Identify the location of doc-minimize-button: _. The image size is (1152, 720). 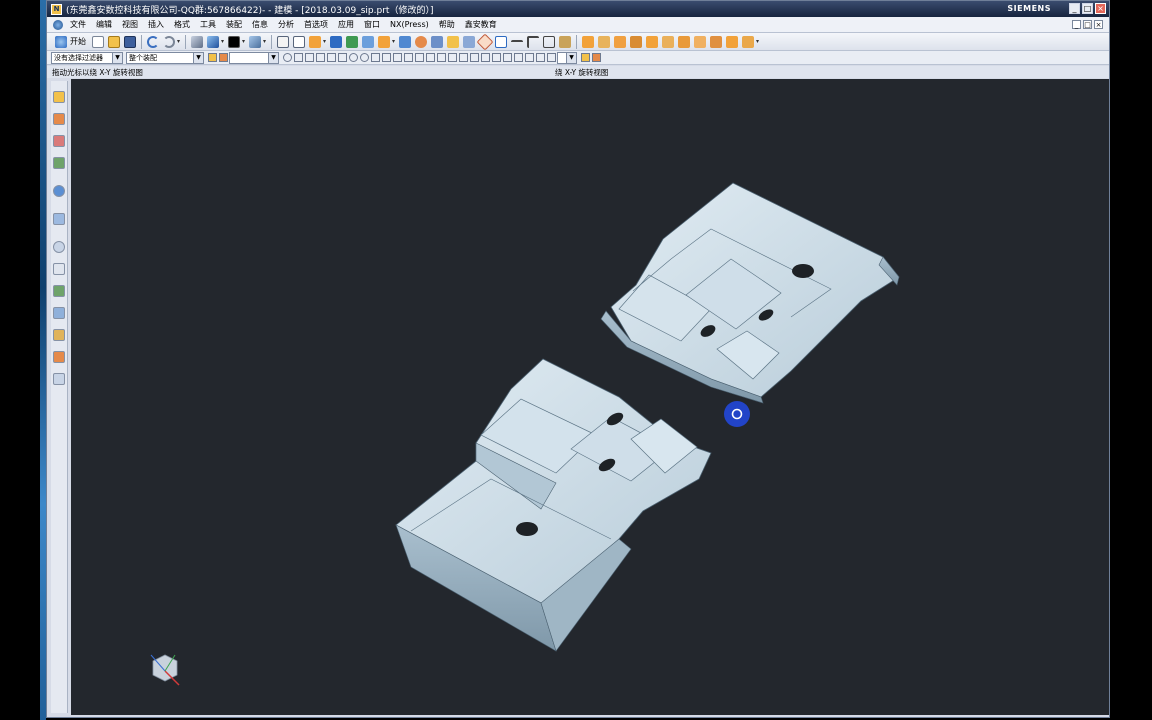
(1076, 24).